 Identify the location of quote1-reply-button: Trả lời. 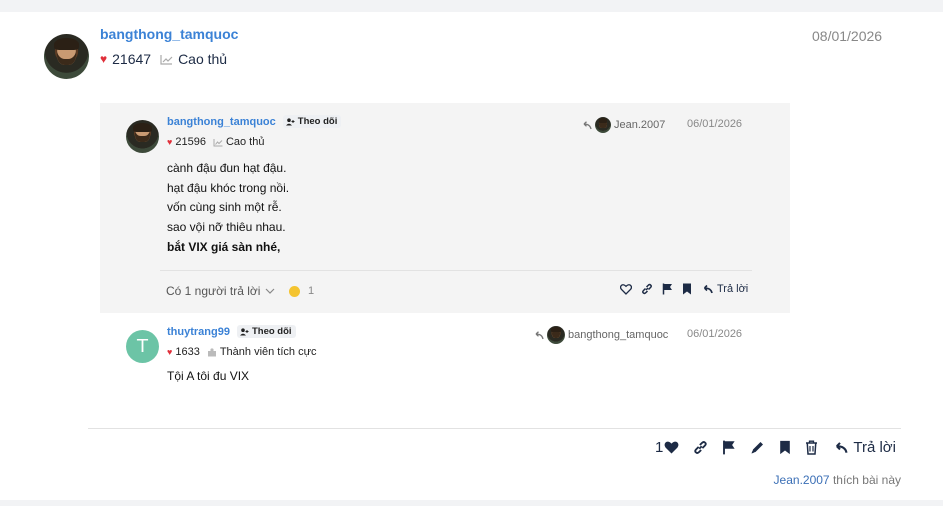
(724, 289).